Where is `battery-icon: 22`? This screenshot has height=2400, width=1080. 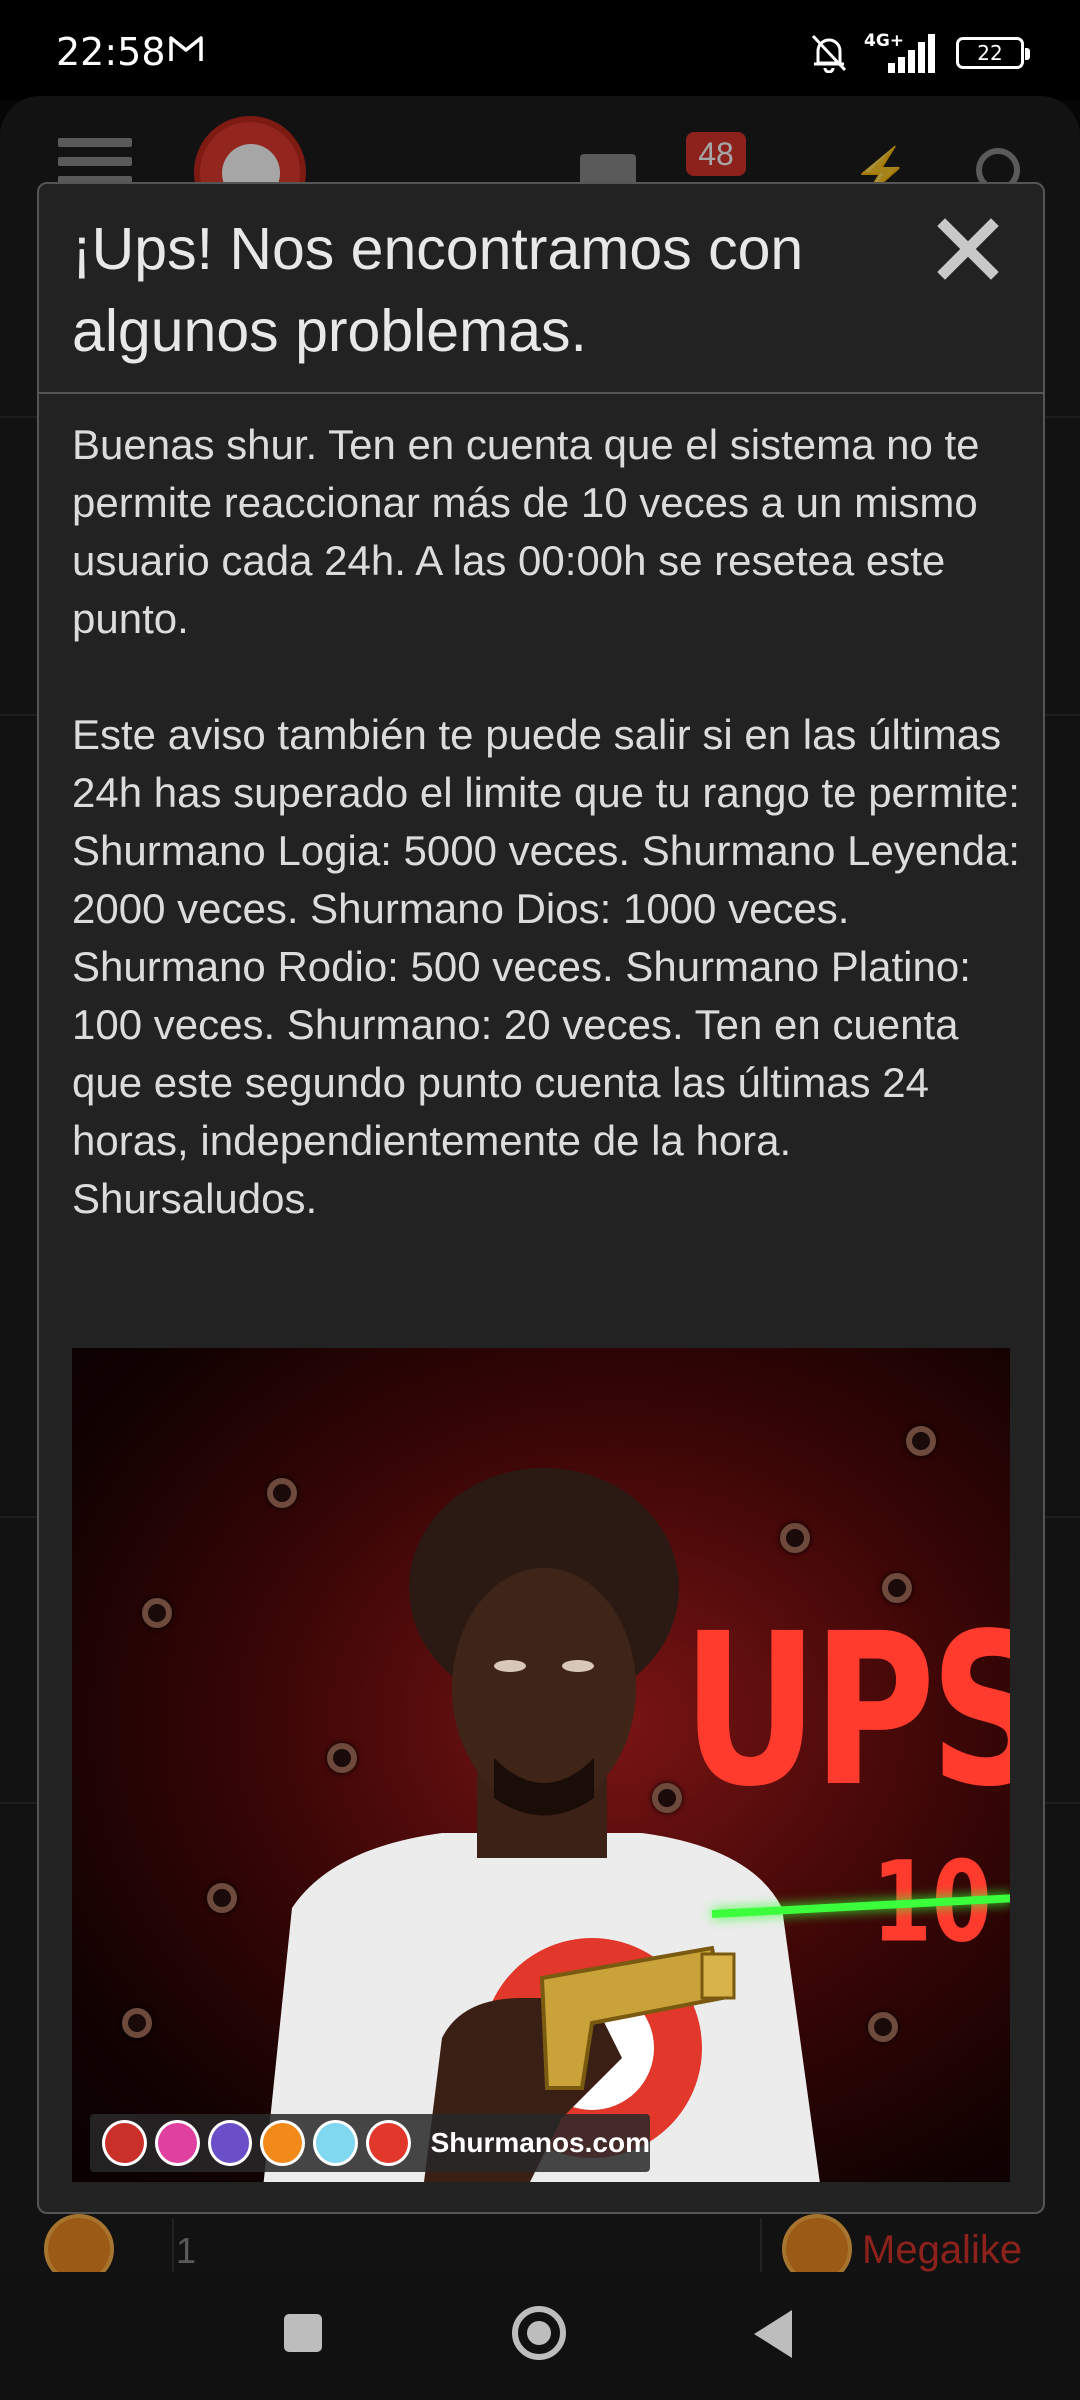
battery-icon: 22 is located at coordinates (993, 53).